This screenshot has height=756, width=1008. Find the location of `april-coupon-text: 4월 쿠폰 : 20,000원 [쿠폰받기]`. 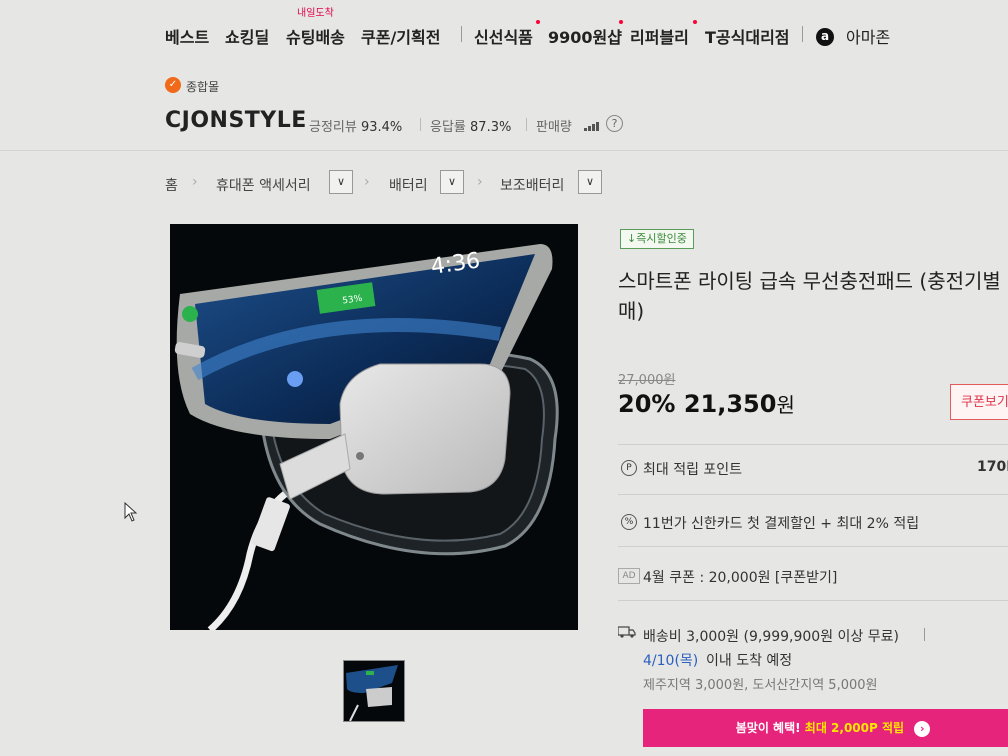

april-coupon-text: 4월 쿠폰 : 20,000원 [쿠폰받기] is located at coordinates (740, 577).